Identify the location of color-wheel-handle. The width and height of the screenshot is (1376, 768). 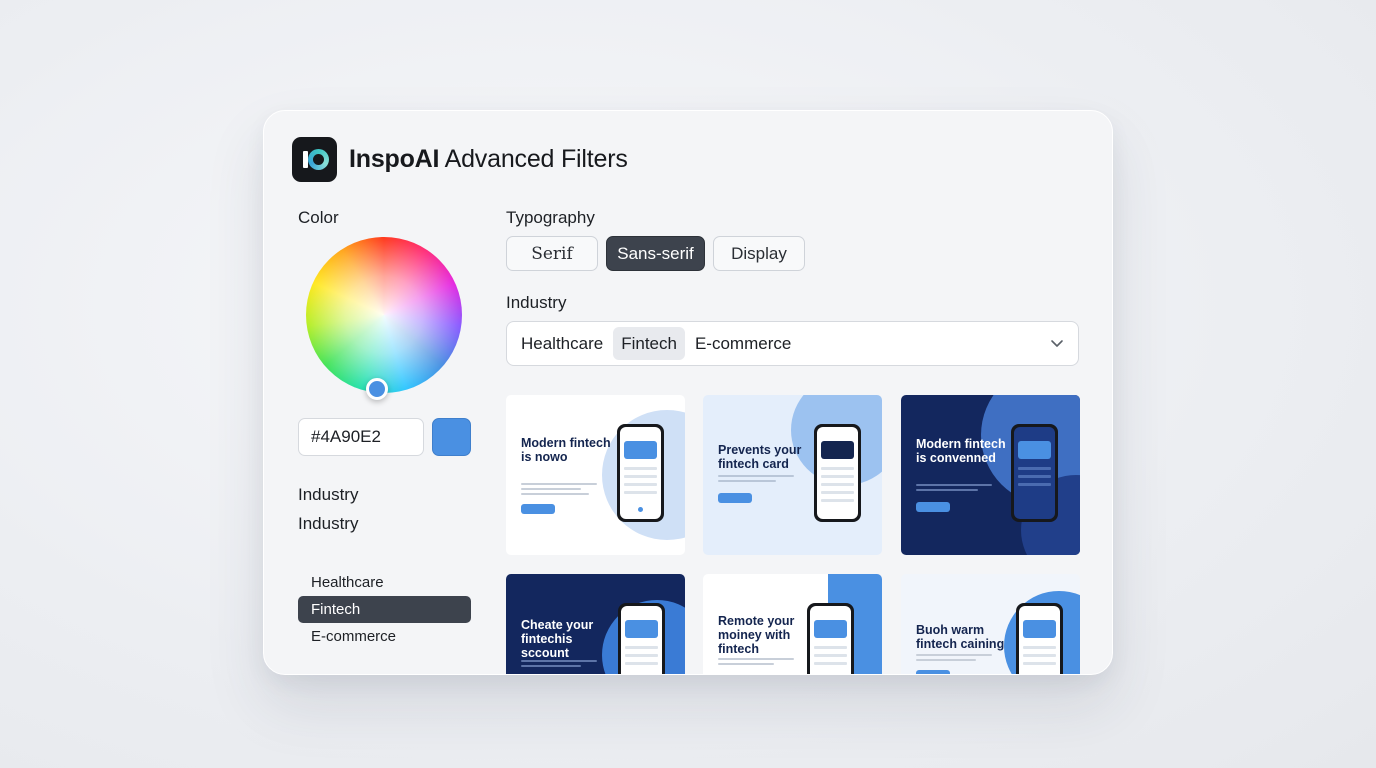
(377, 389).